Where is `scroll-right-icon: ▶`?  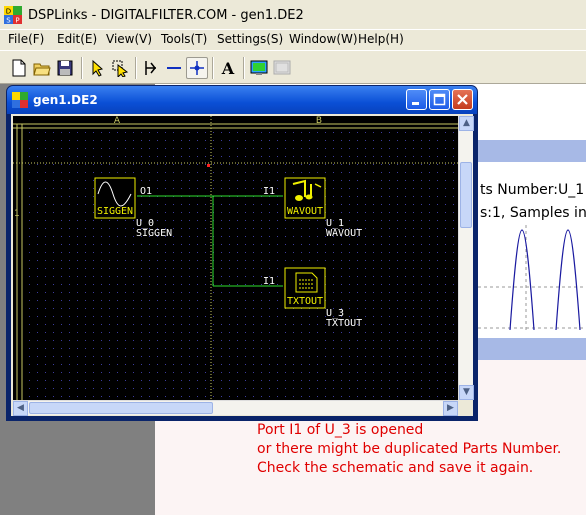 scroll-right-icon: ▶ is located at coordinates (450, 408).